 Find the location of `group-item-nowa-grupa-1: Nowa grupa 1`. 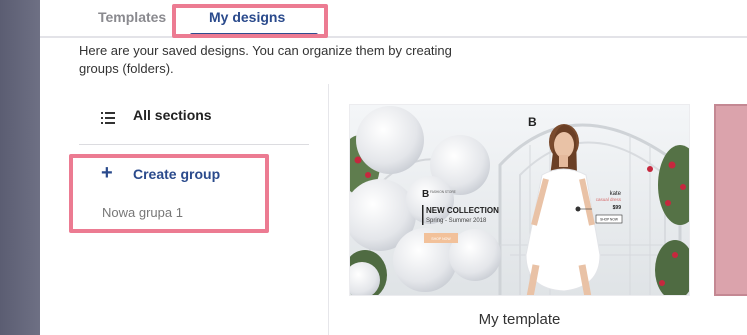

group-item-nowa-grupa-1: Nowa grupa 1 is located at coordinates (142, 212).